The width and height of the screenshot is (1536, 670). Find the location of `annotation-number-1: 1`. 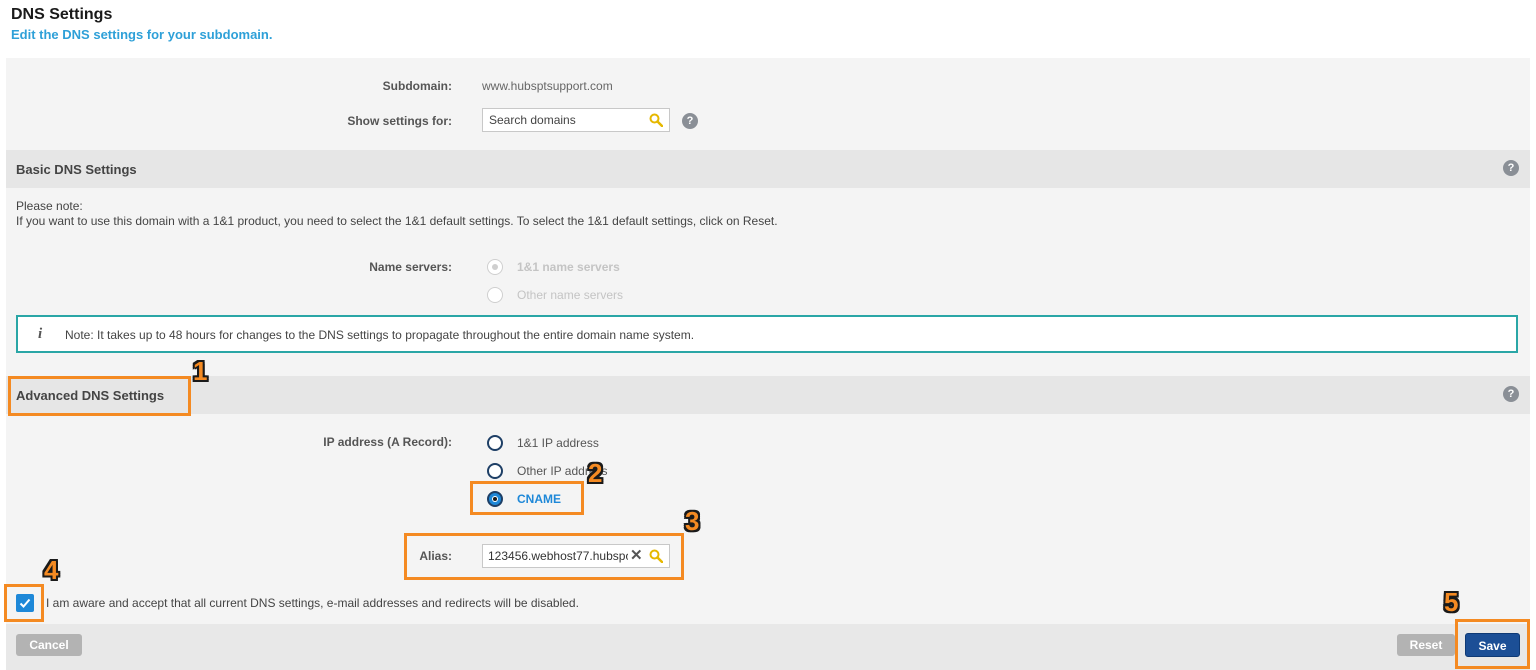

annotation-number-1: 1 is located at coordinates (200, 371).